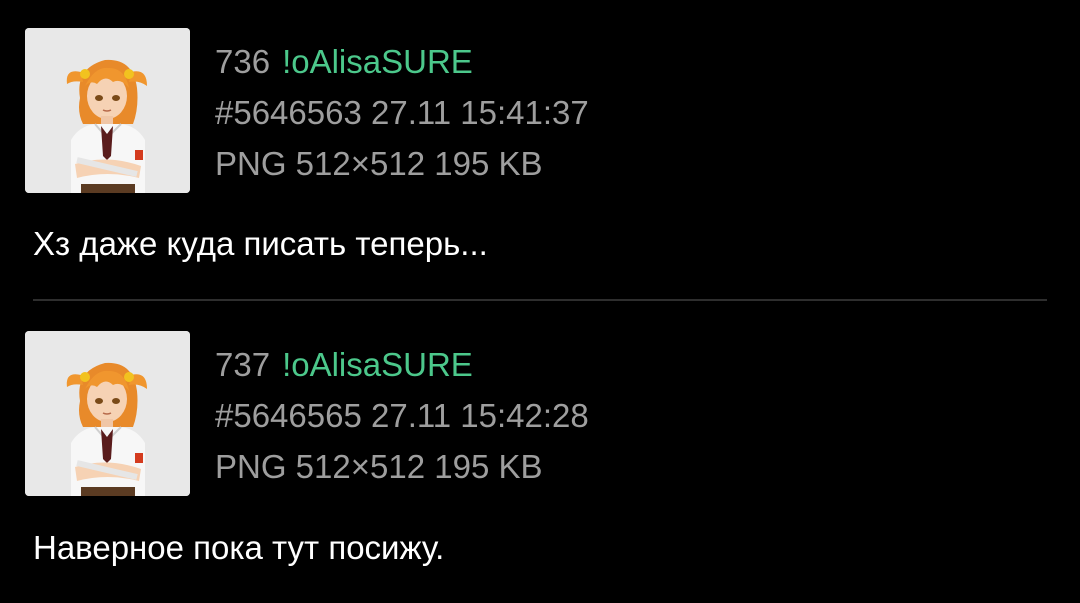 The image size is (1080, 603). What do you see at coordinates (402, 112) in the screenshot?
I see `post-id-datetime: #5646563 27.11 15:41:37` at bounding box center [402, 112].